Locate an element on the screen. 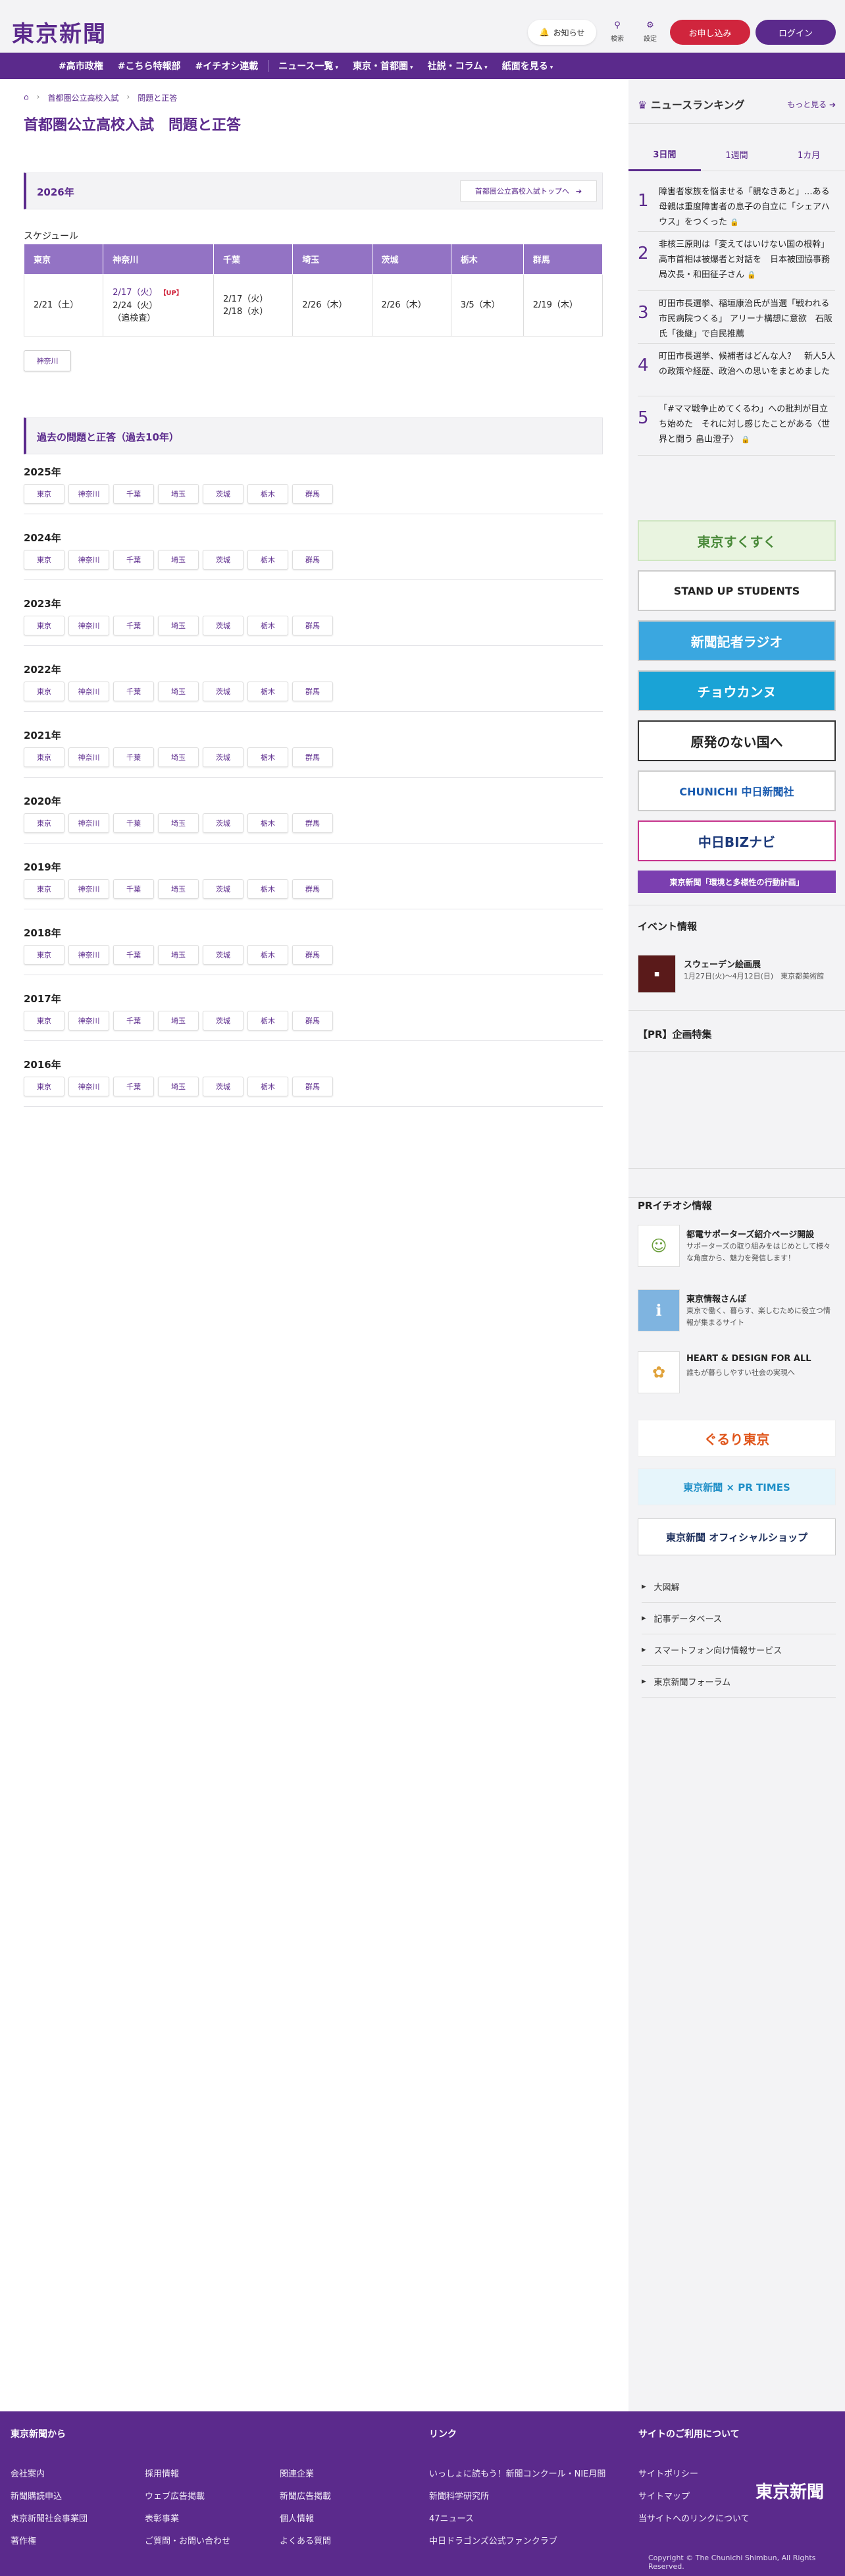 The height and width of the screenshot is (2576, 845). banner-environment: 東京新聞「環境と多様性の行動計画」 is located at coordinates (737, 882).